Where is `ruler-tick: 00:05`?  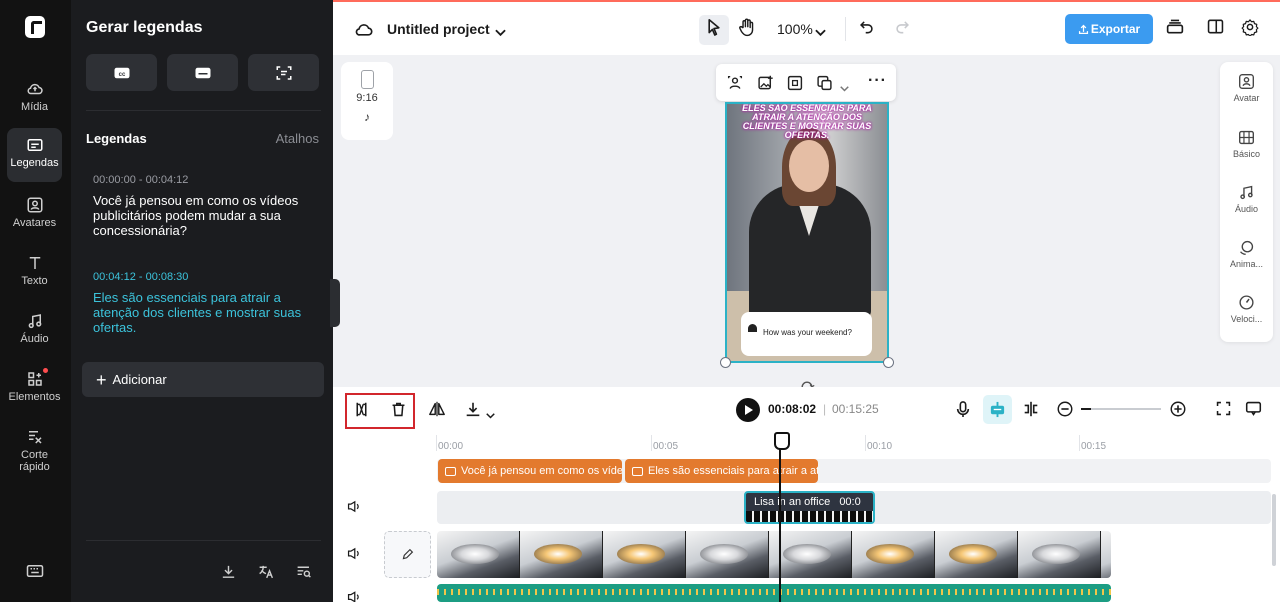 ruler-tick: 00:05 is located at coordinates (664, 443).